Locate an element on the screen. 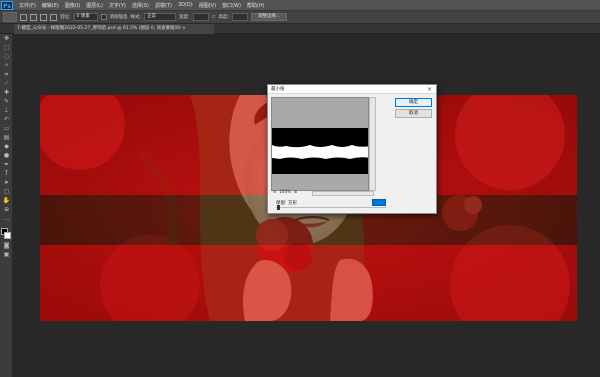 Image resolution: width=600 pixels, height=377 pixels. menu-help: 帮助(H) is located at coordinates (256, 5).